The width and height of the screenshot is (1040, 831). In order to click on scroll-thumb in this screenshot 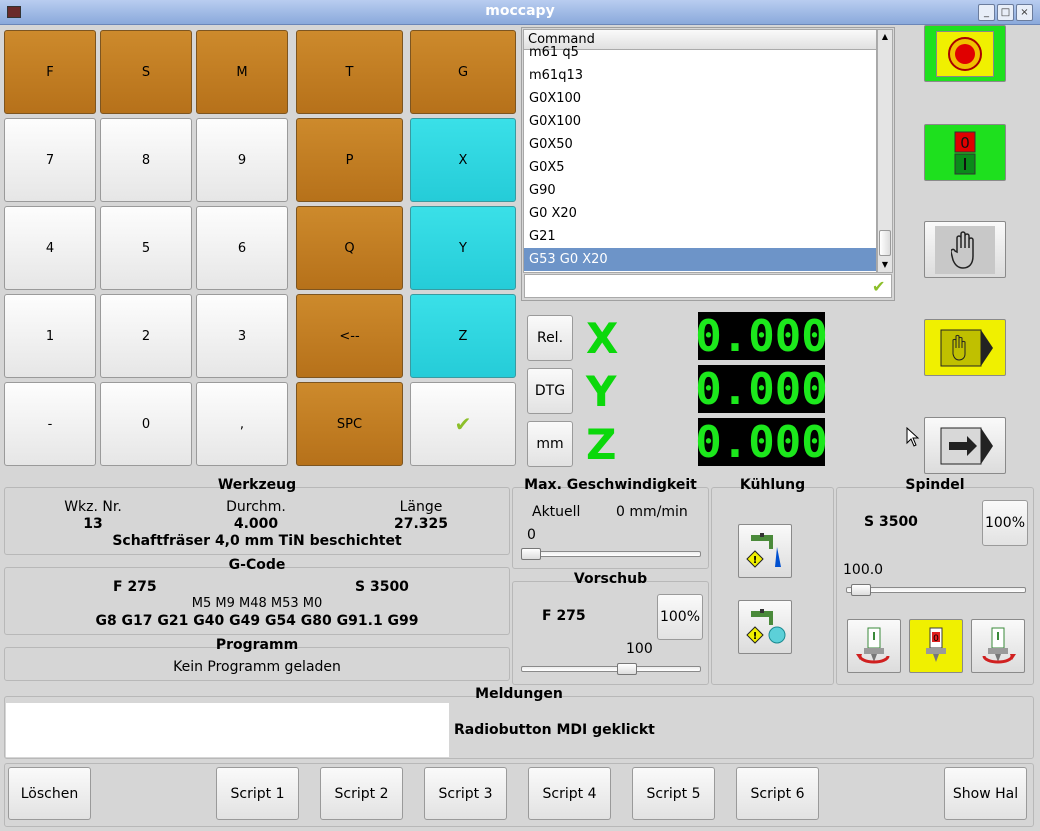, I will do `click(885, 243)`.